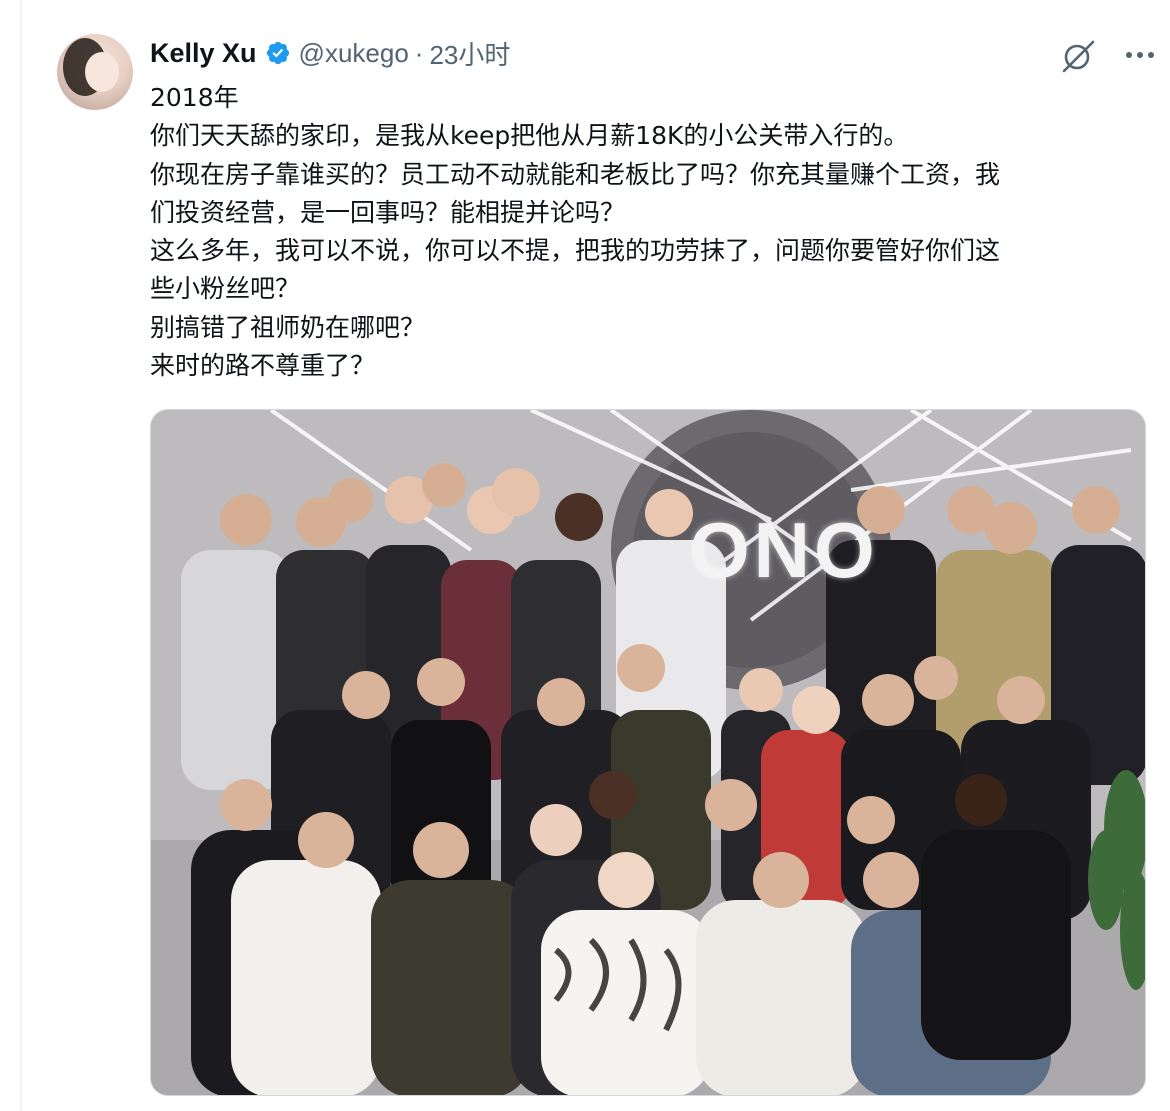 This screenshot has height=1111, width=1170. I want to click on tweet-text-line: 你们天天舔的家印，是我从keep把他从月薪18K的小公关带入行的。, so click(529, 136).